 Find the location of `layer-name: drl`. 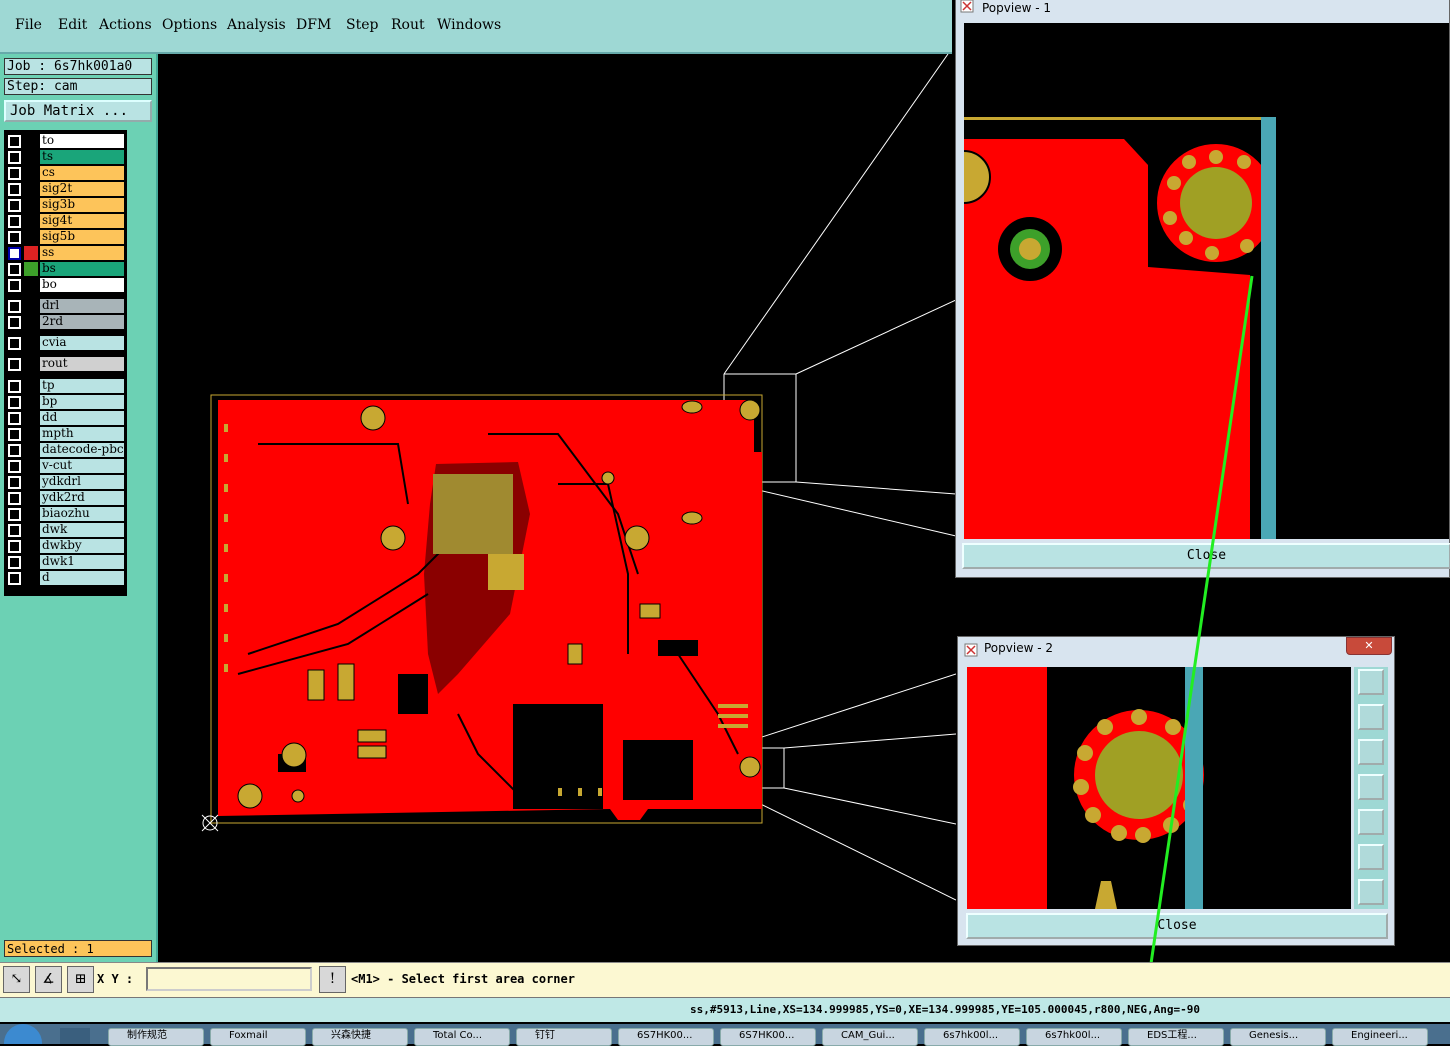

layer-name: drl is located at coordinates (82, 306).